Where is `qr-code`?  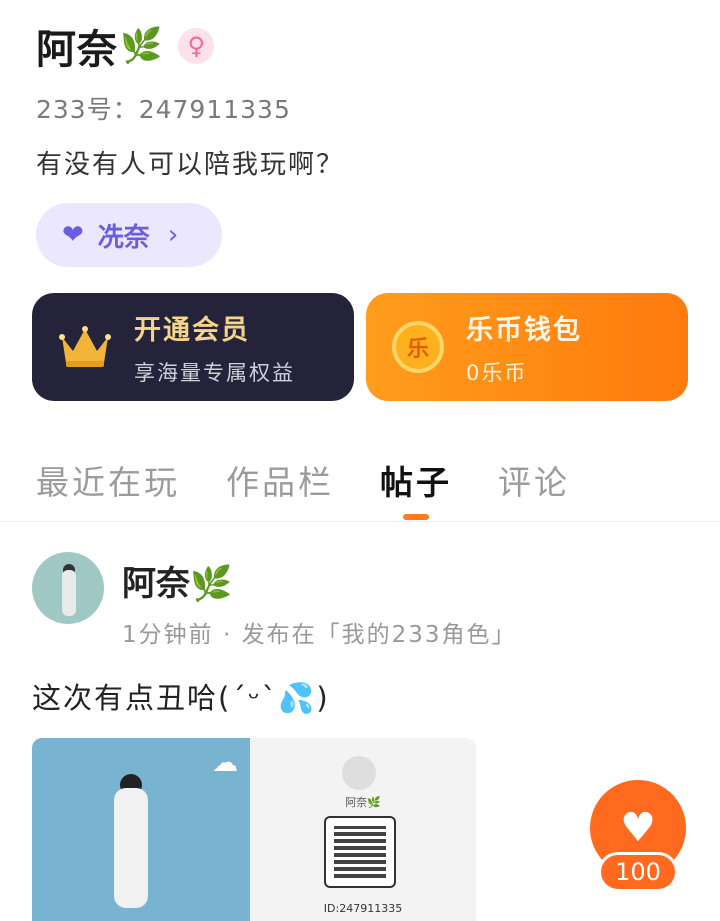
qr-code is located at coordinates (360, 852).